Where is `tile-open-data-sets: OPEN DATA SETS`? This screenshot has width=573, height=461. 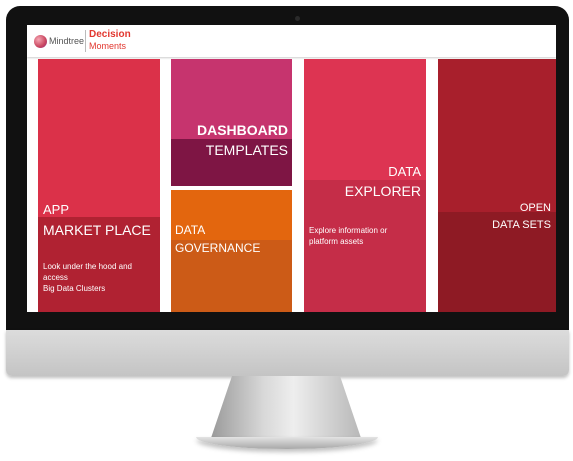 tile-open-data-sets: OPEN DATA SETS is located at coordinates (497, 185).